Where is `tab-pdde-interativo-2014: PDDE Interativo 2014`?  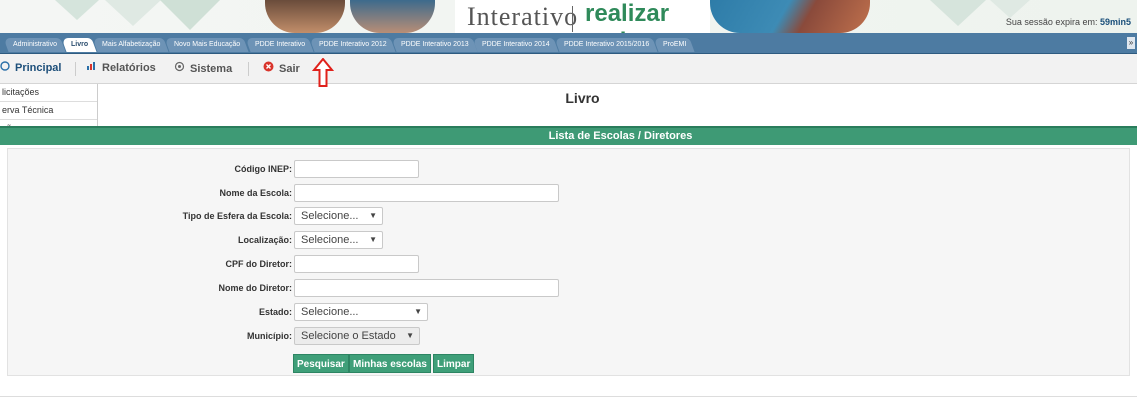 tab-pdde-interativo-2014: PDDE Interativo 2014 is located at coordinates (515, 45).